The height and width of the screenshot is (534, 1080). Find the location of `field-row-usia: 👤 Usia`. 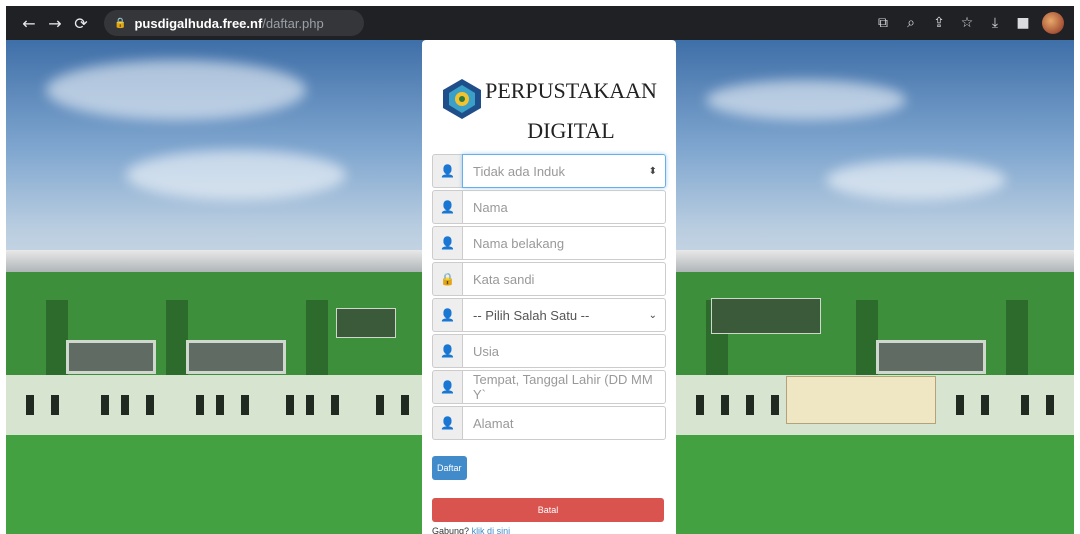

field-row-usia: 👤 Usia is located at coordinates (549, 351).